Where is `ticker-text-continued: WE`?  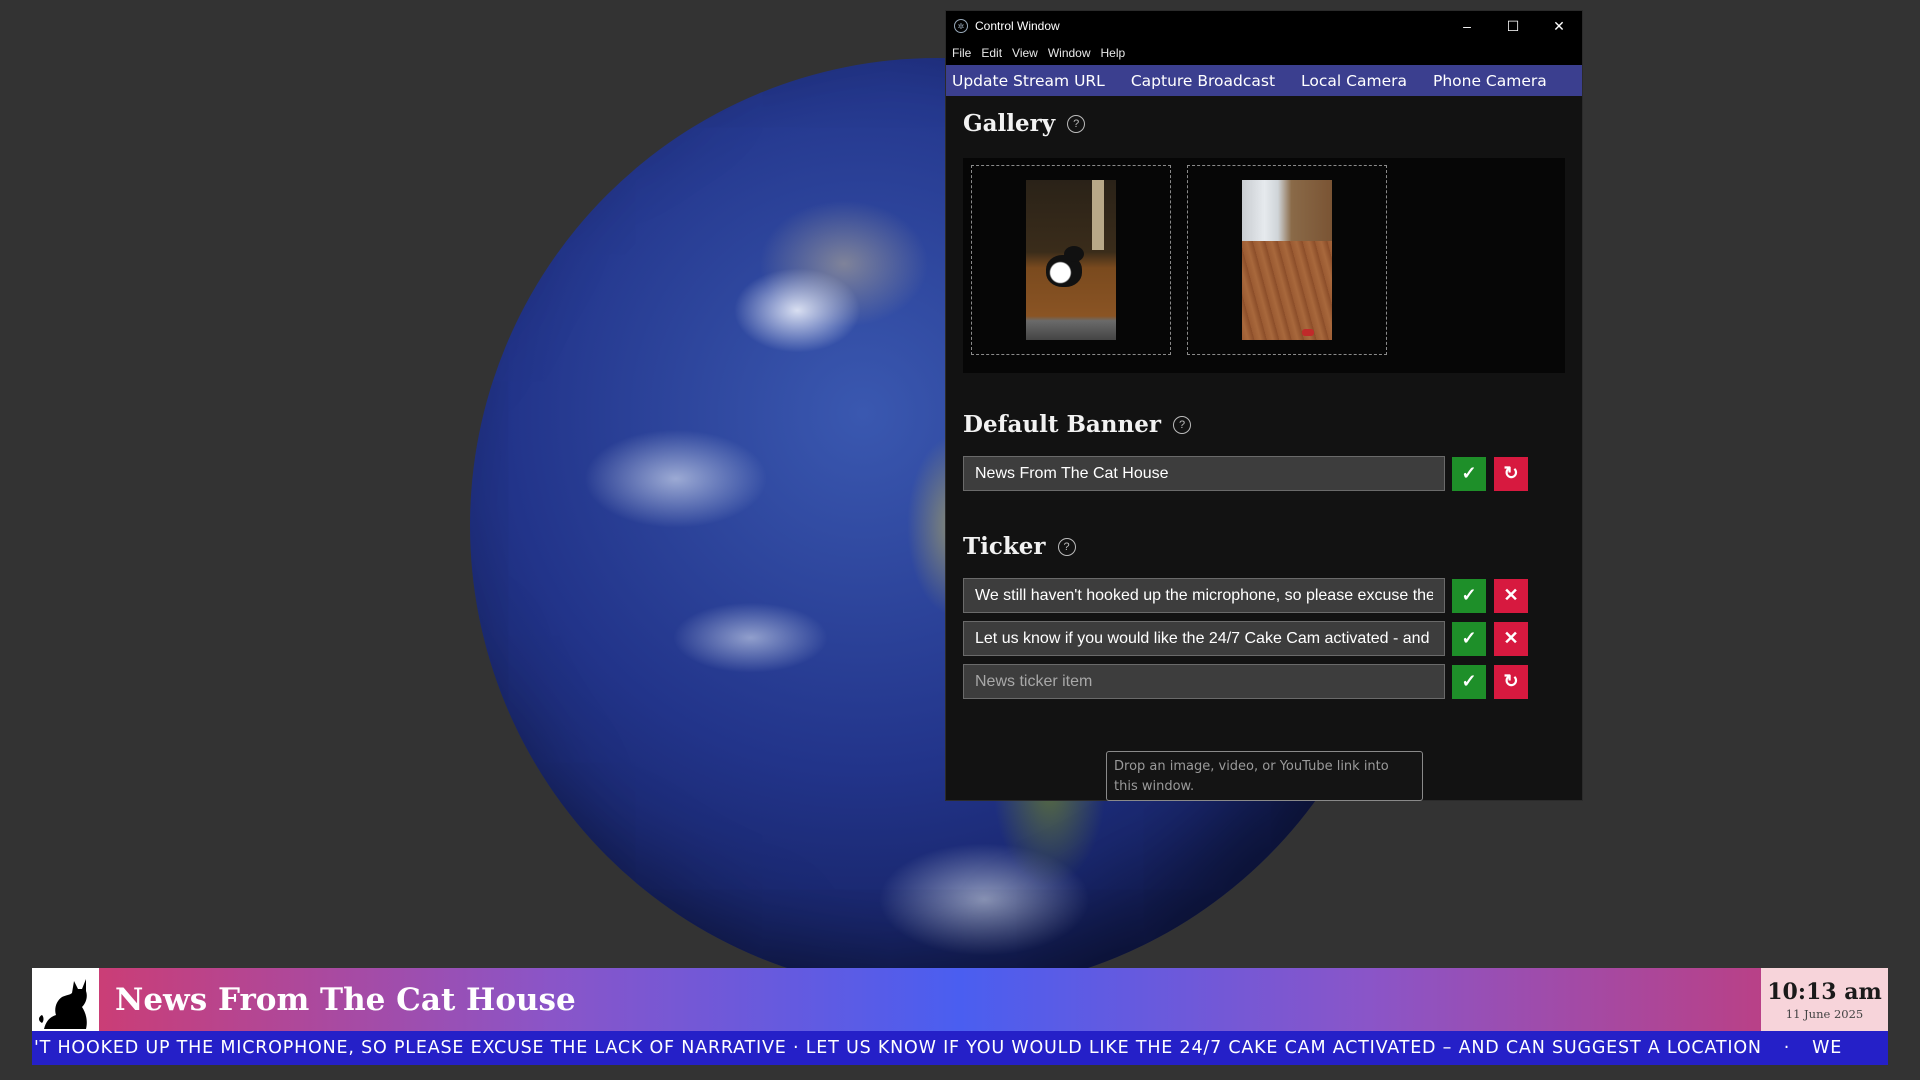
ticker-text-continued: WE is located at coordinates (1827, 1048).